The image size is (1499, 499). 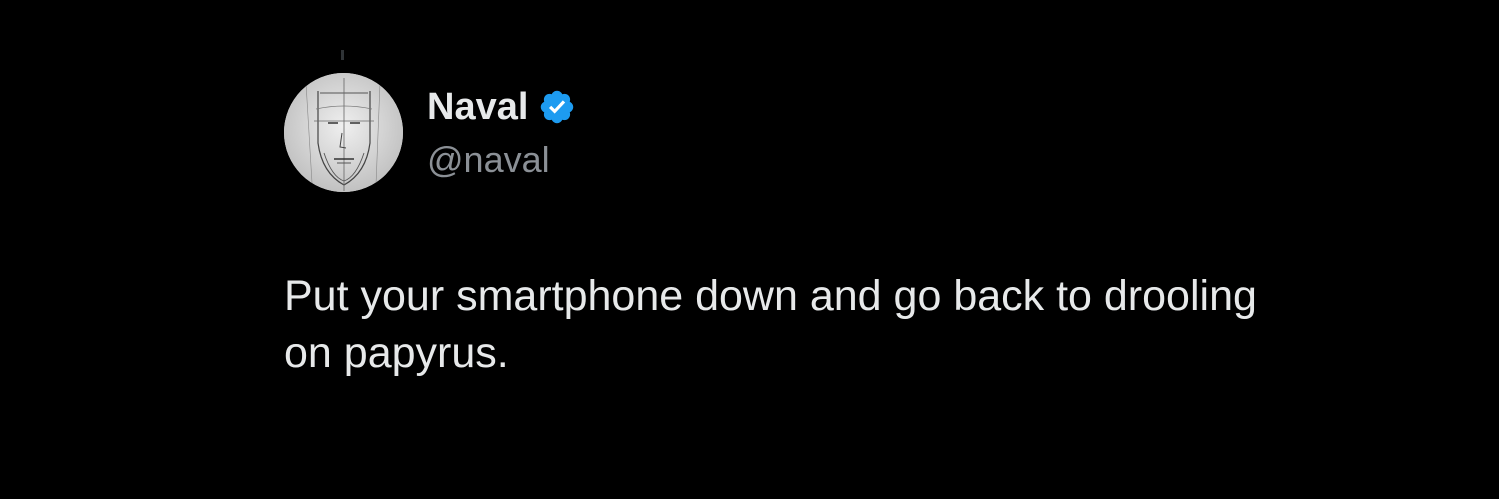 I want to click on sketched-face-avatar-icon, so click(x=343, y=132).